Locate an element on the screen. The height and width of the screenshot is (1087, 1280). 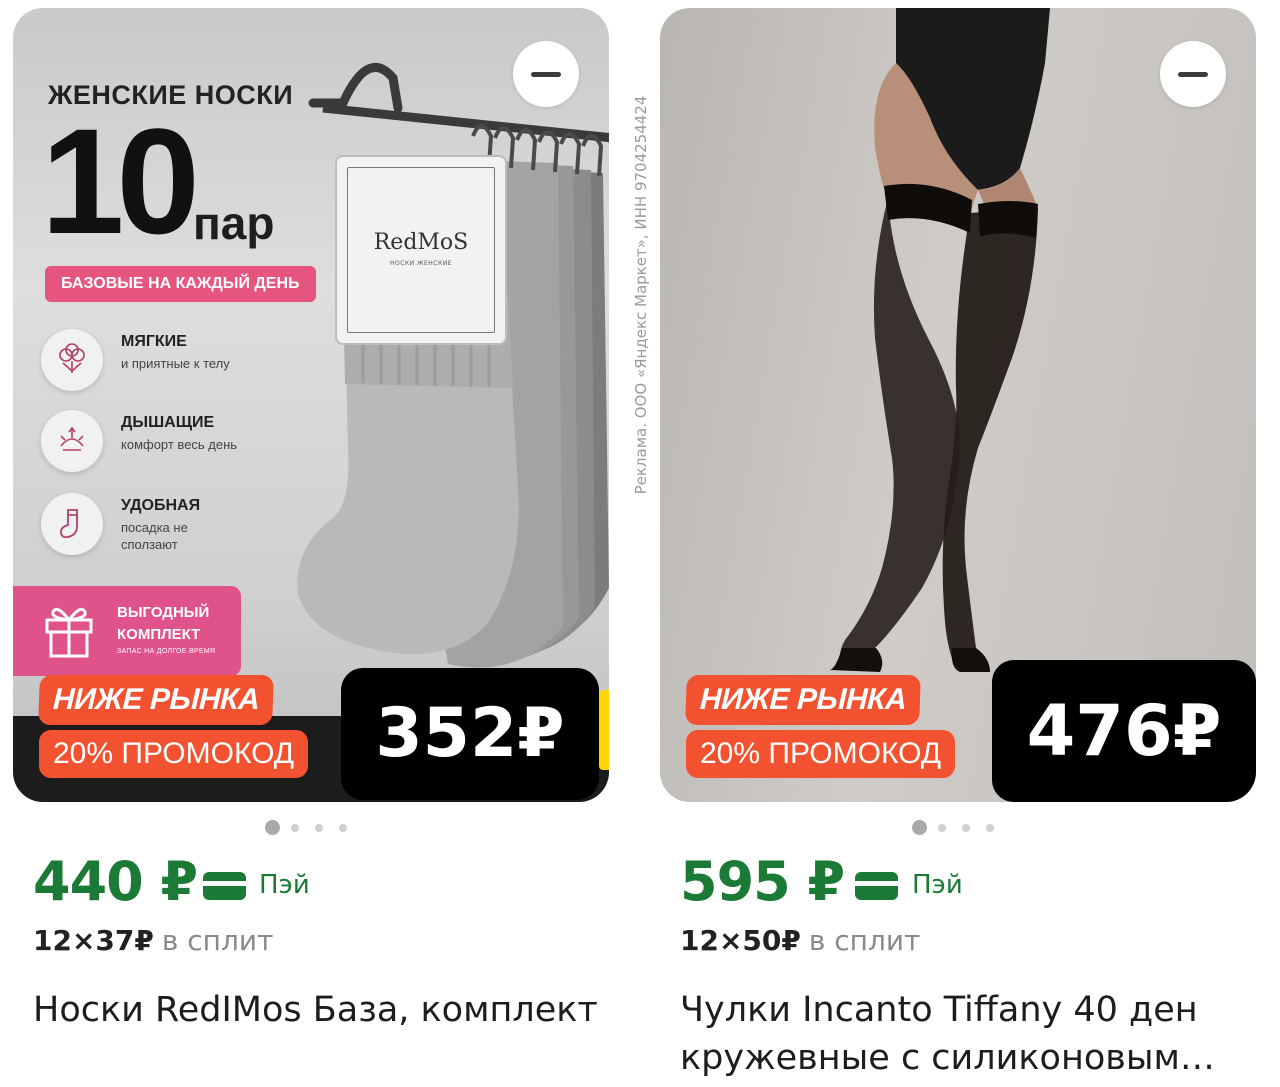
feature-item: УДОБНАЯ посадка не сползают is located at coordinates (141, 528).